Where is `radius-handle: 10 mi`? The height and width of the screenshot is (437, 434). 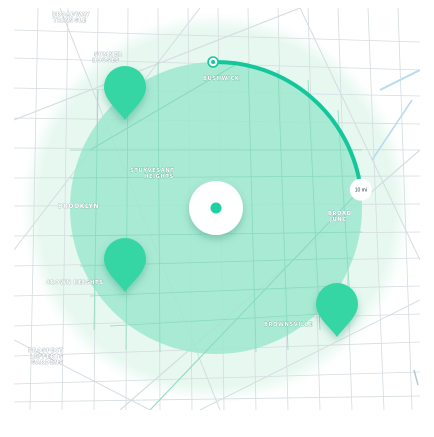
radius-handle: 10 mi is located at coordinates (360, 189).